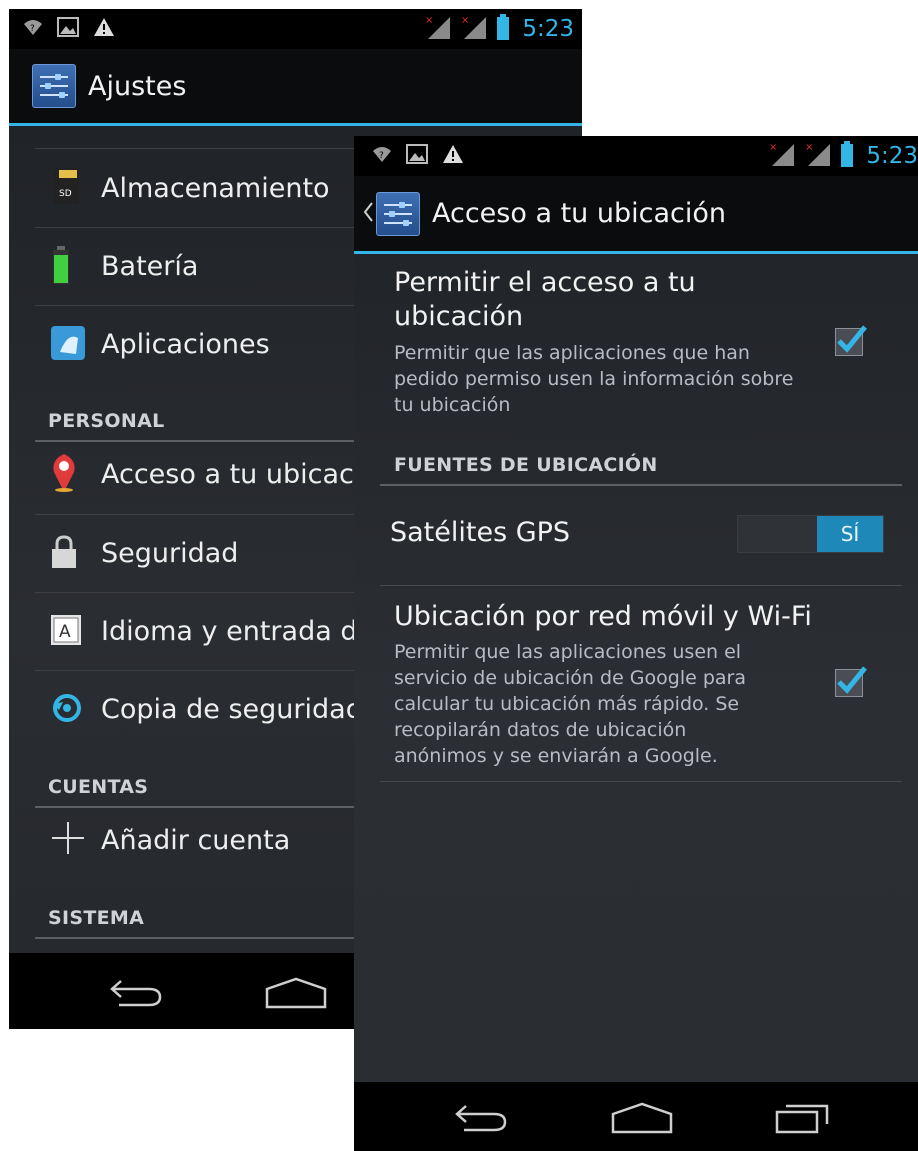  I want to click on allow-access-title: Permitir el acceso a tu ubicación, so click(545, 299).